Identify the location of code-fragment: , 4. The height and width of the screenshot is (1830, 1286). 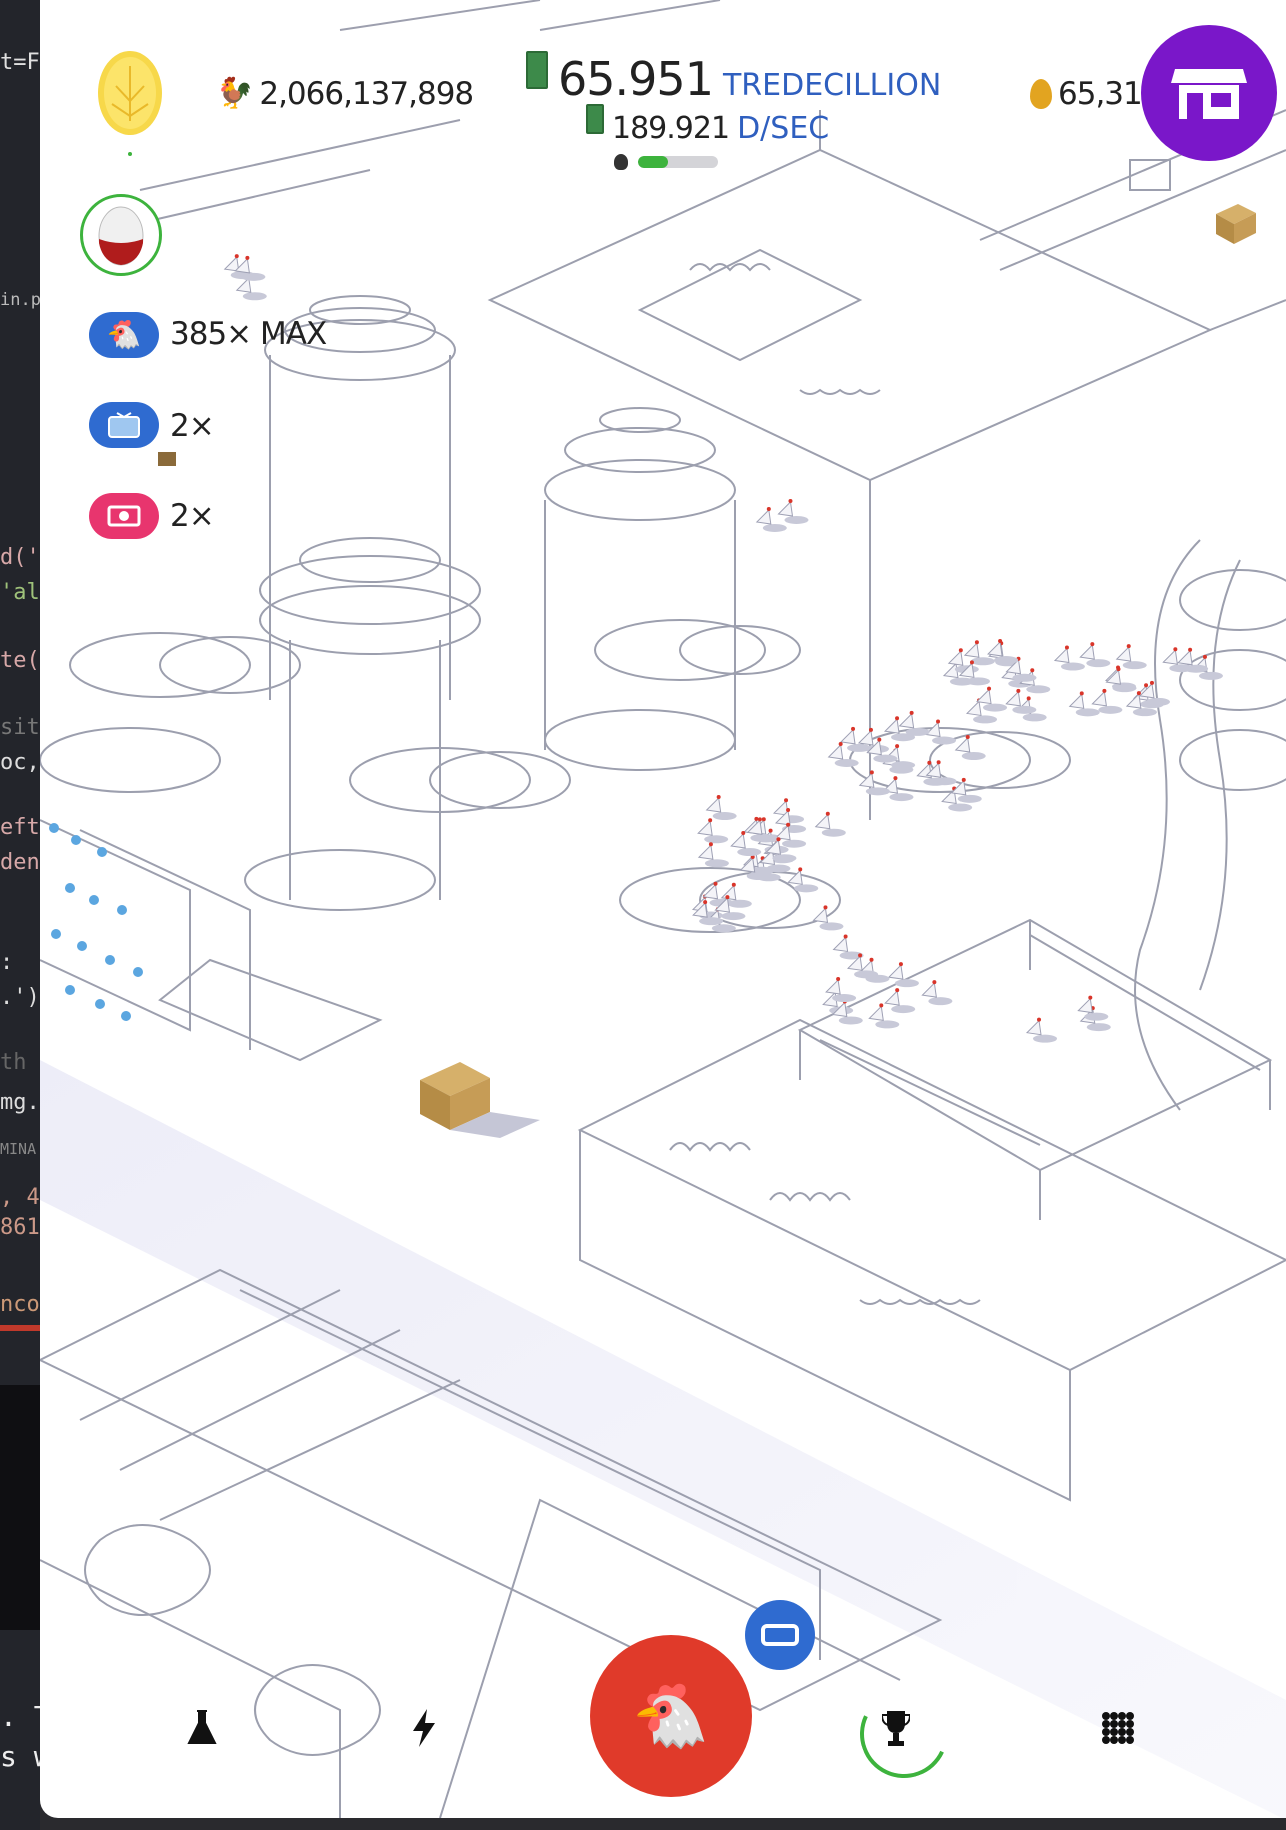
(20, 1197).